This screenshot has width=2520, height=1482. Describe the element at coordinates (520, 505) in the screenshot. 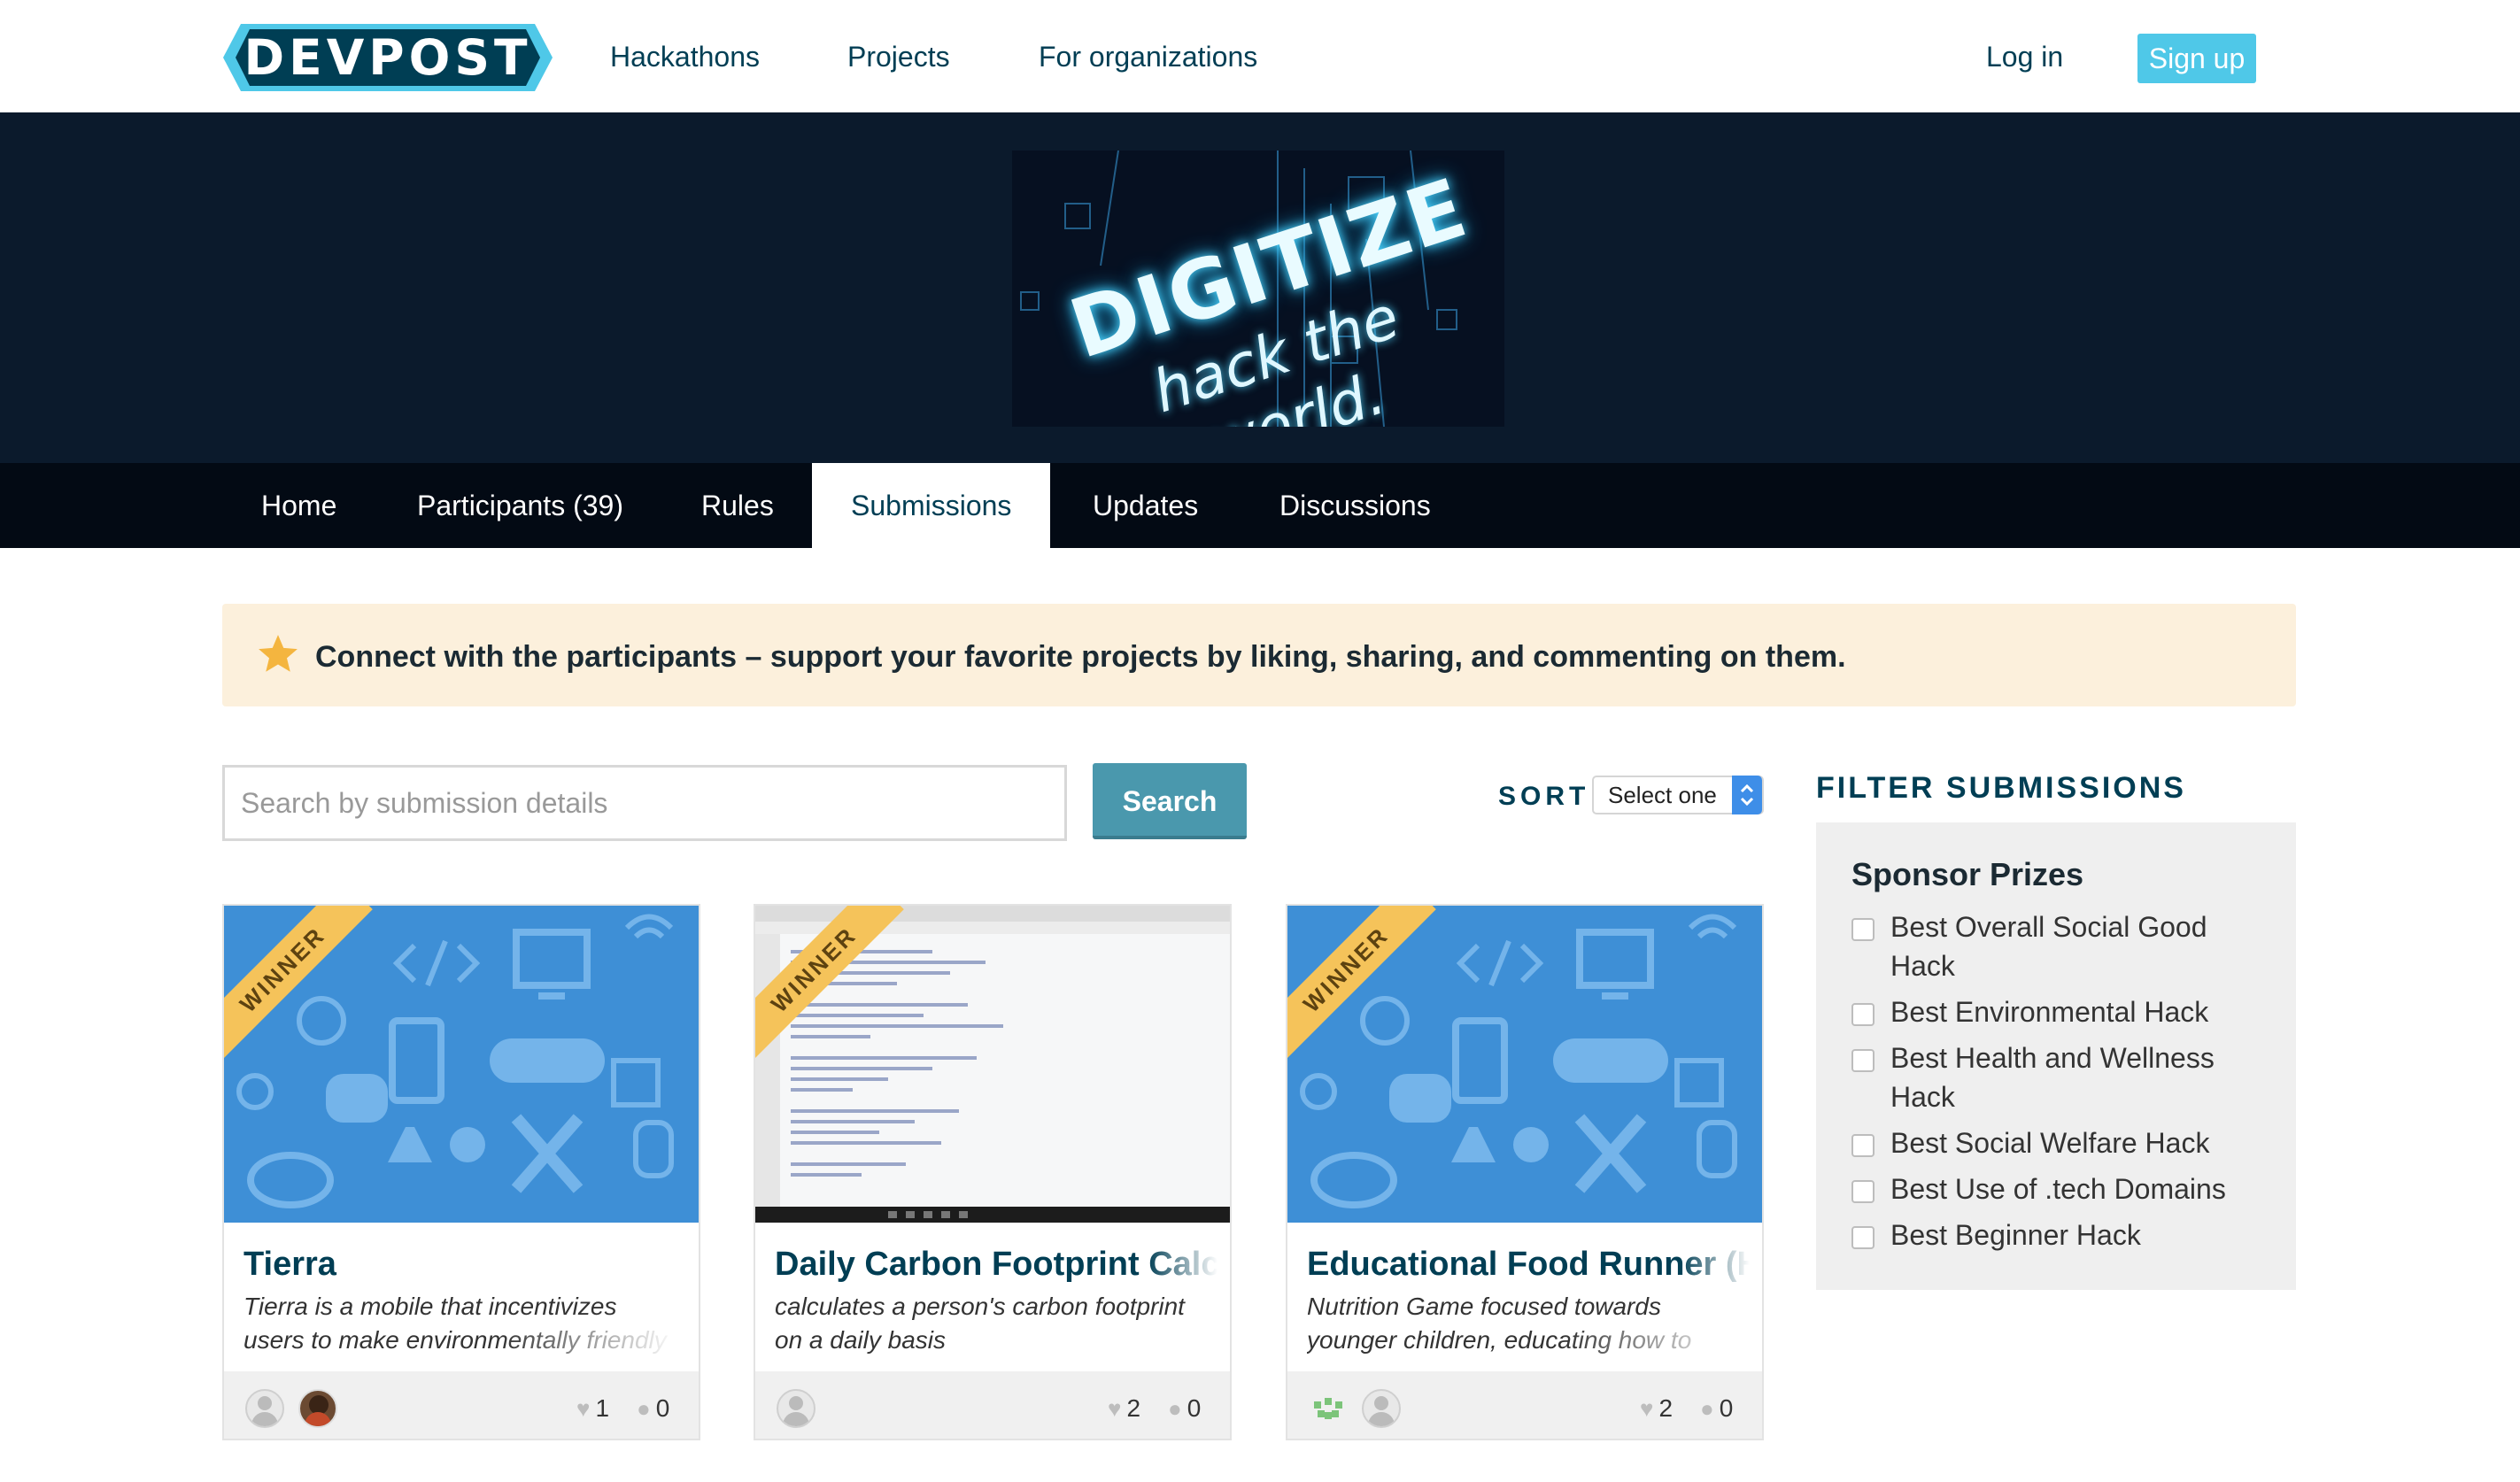

I see `tab-participants: Participants (39)` at that location.